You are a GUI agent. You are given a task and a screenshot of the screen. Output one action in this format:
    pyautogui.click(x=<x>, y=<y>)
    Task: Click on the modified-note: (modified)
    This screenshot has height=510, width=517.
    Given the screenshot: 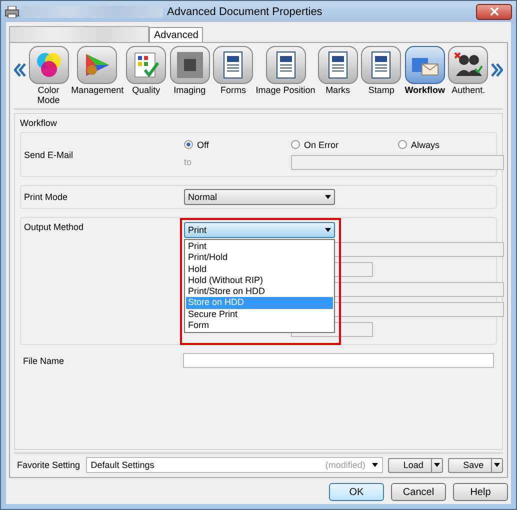 What is the action you would take?
    pyautogui.click(x=345, y=465)
    